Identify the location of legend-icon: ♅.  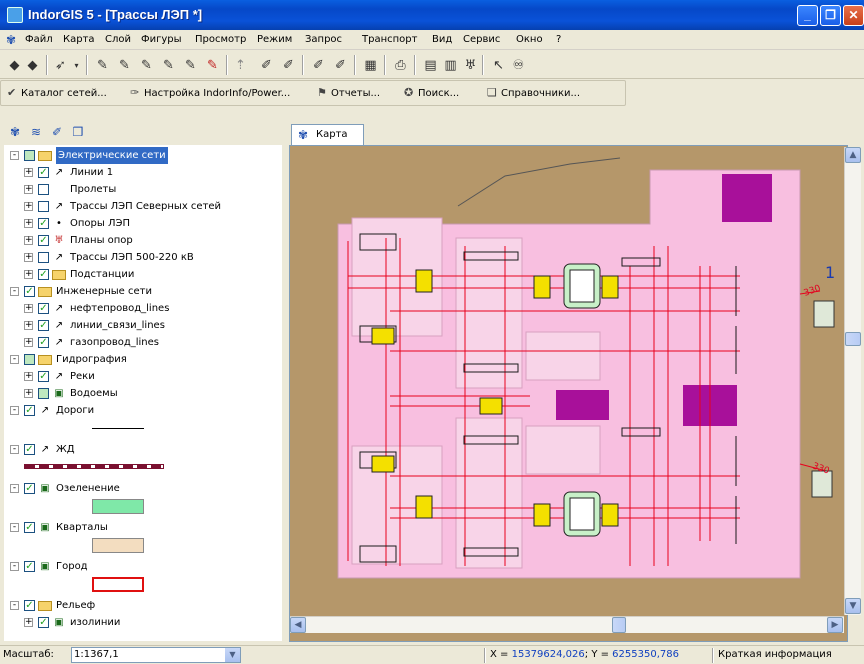
(470, 65).